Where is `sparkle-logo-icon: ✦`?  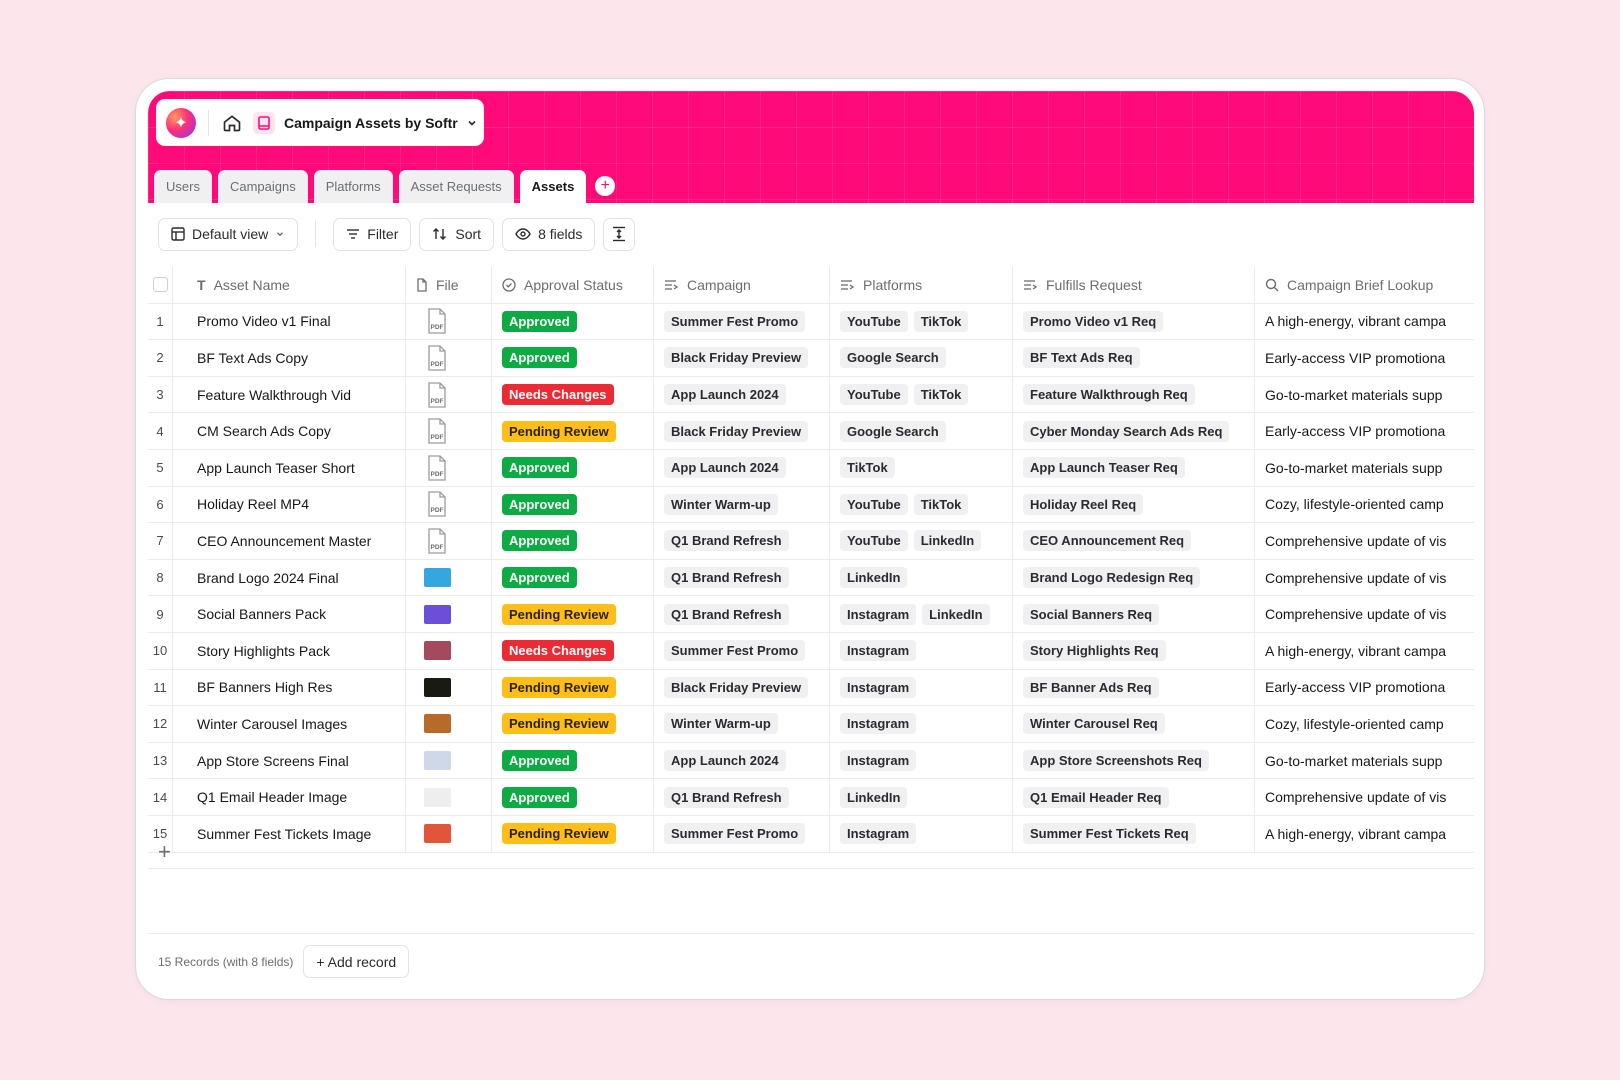 sparkle-logo-icon: ✦ is located at coordinates (181, 122).